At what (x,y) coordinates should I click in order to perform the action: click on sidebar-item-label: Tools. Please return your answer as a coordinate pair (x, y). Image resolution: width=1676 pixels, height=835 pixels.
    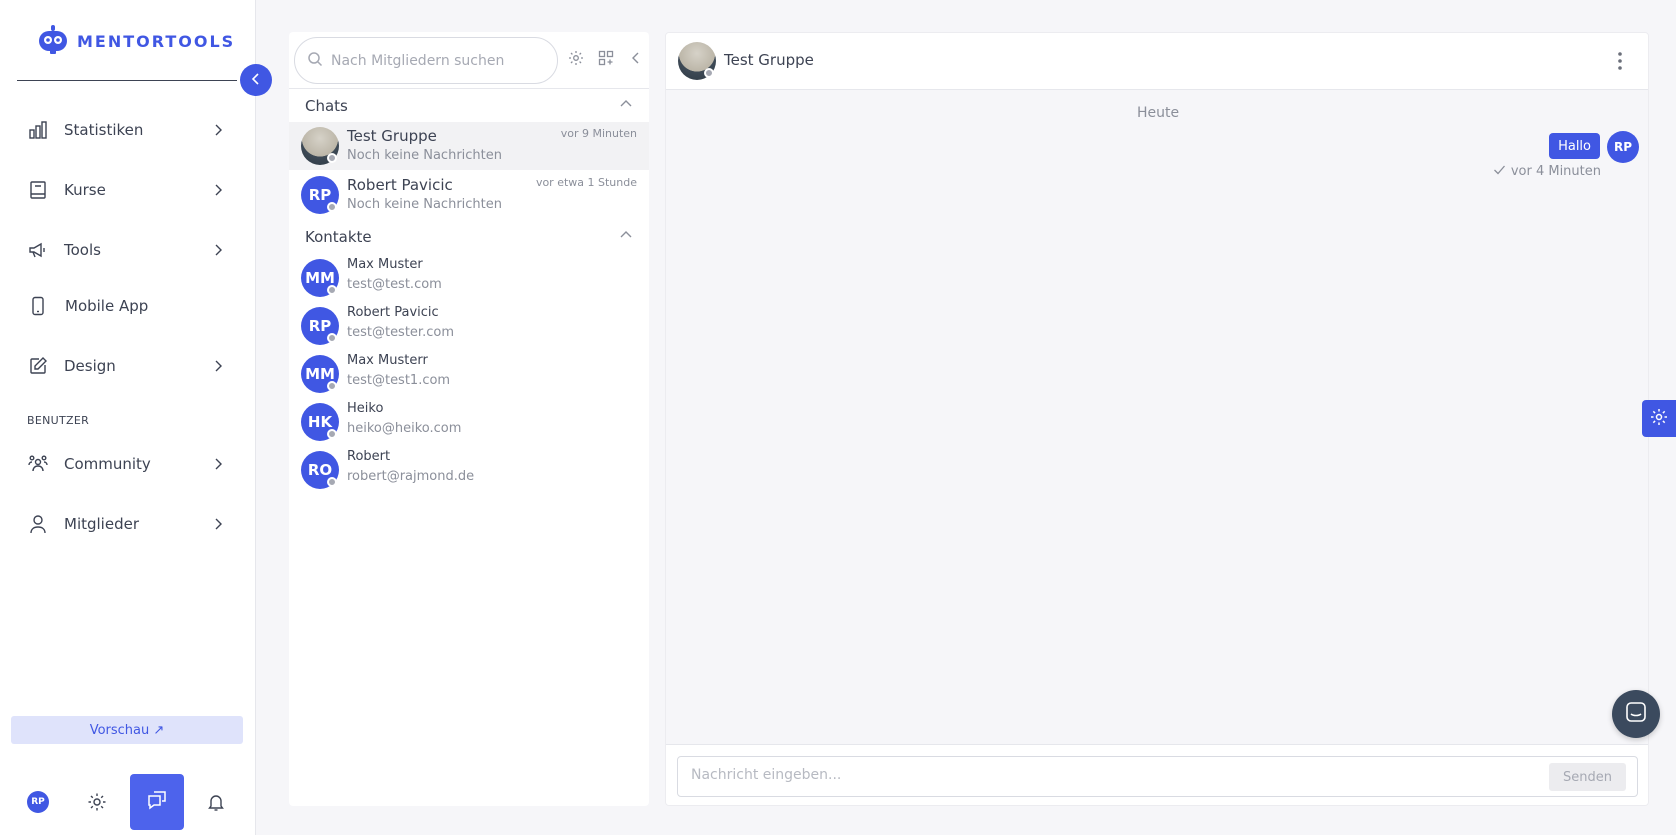
    Looking at the image, I should click on (82, 250).